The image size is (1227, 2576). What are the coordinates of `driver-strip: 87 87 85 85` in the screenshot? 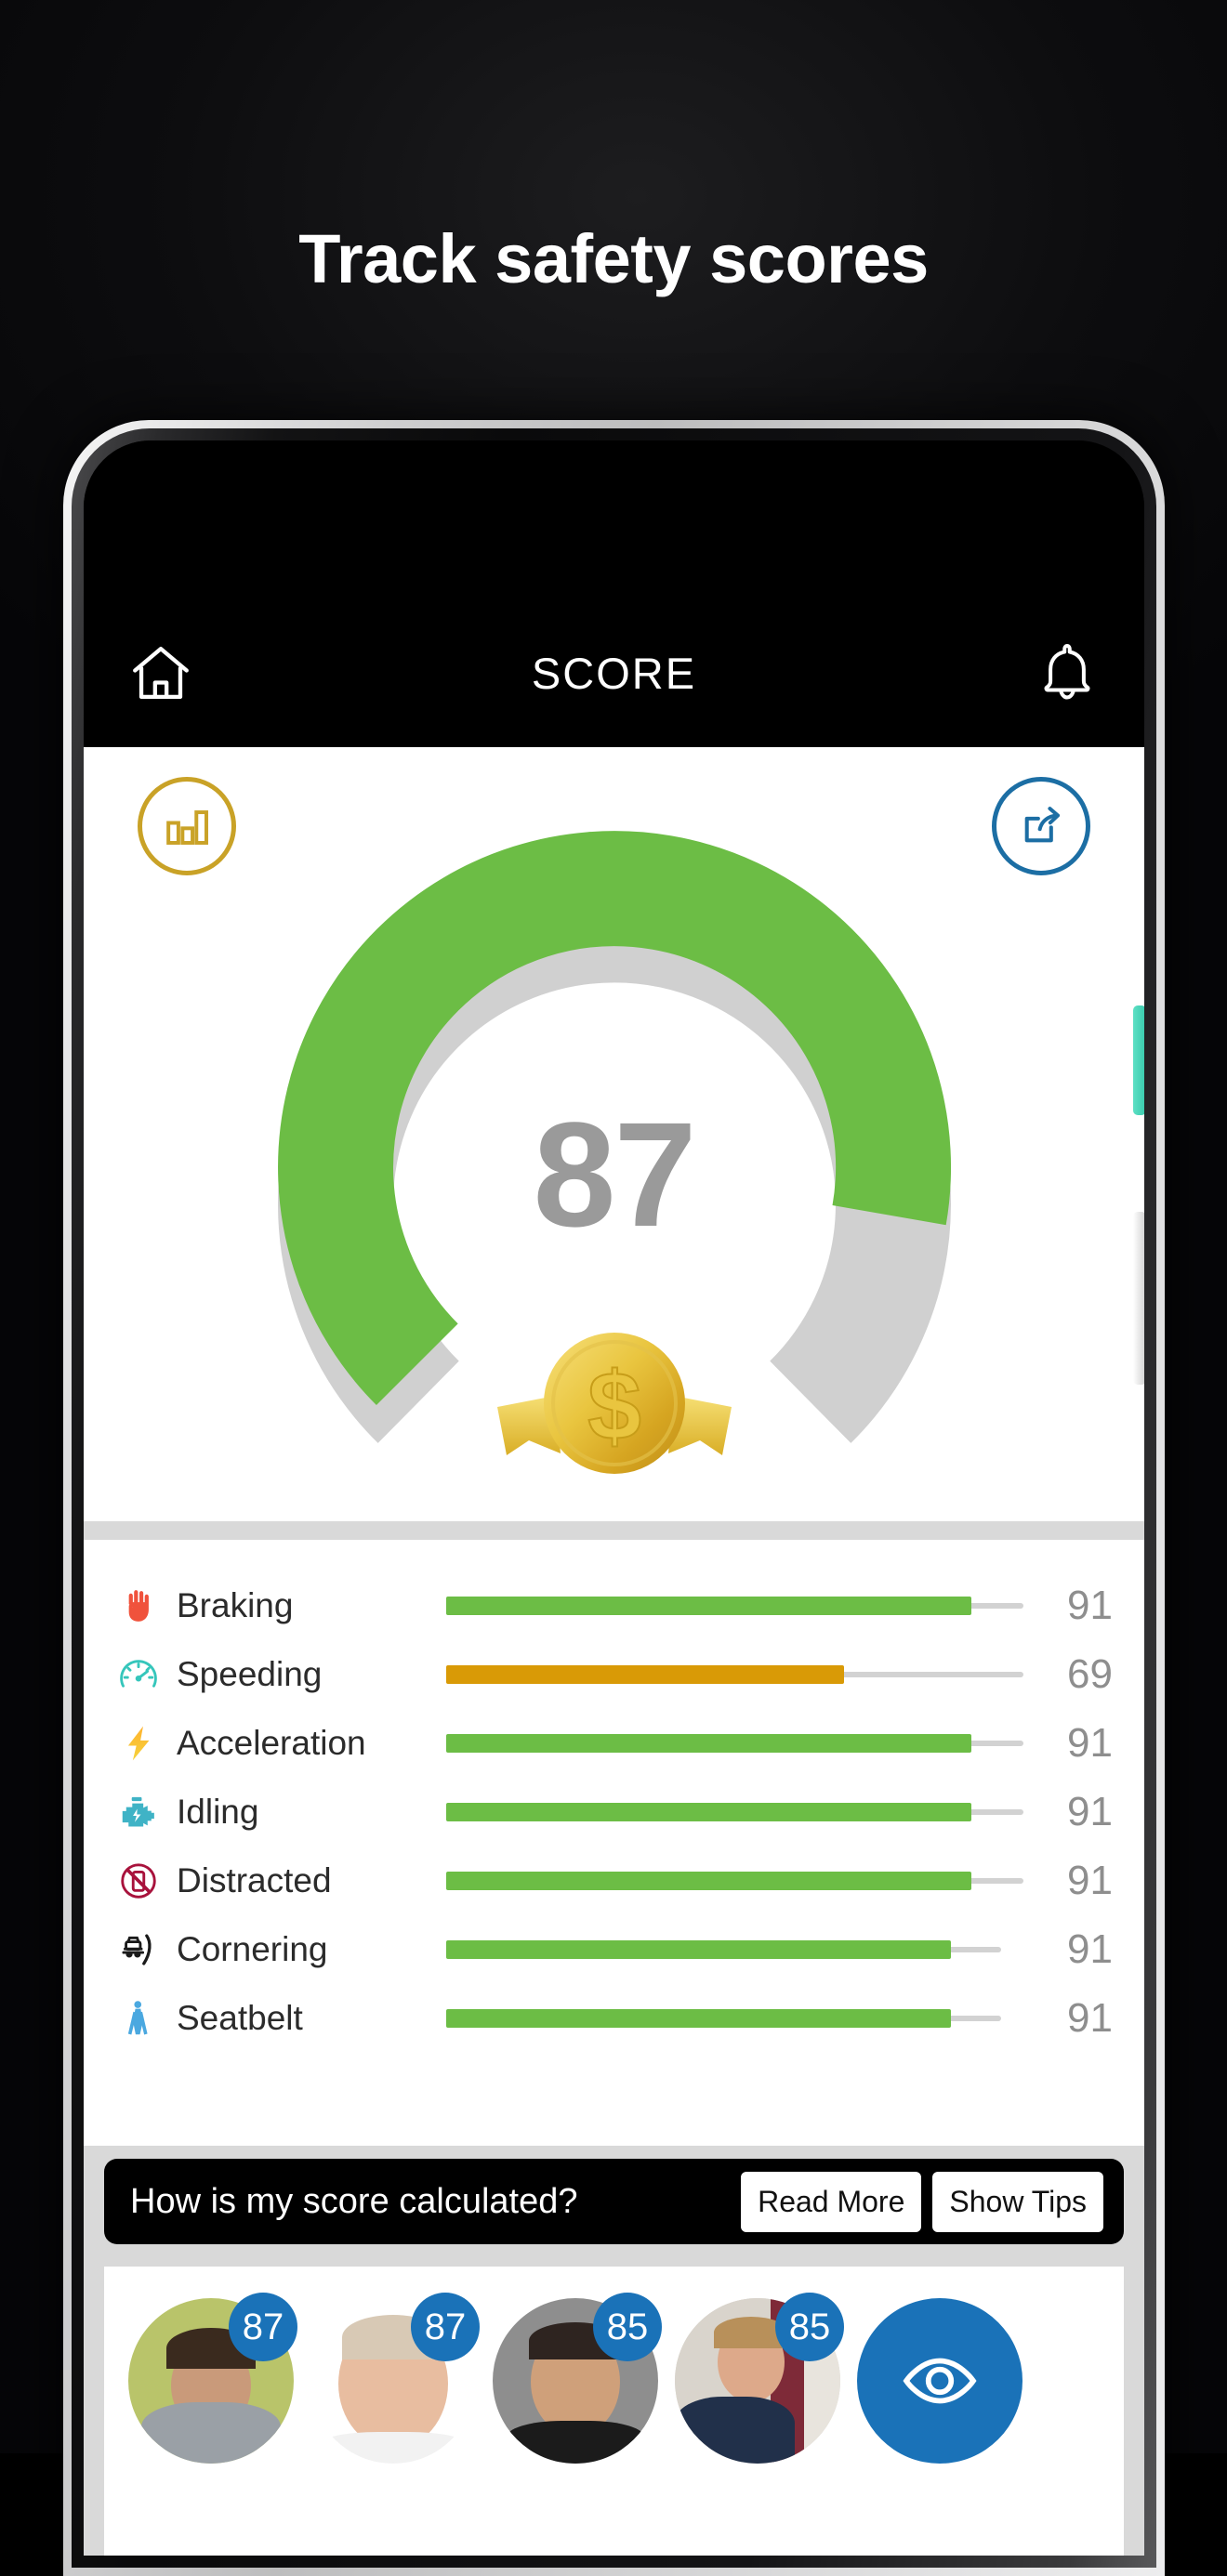 It's located at (614, 2411).